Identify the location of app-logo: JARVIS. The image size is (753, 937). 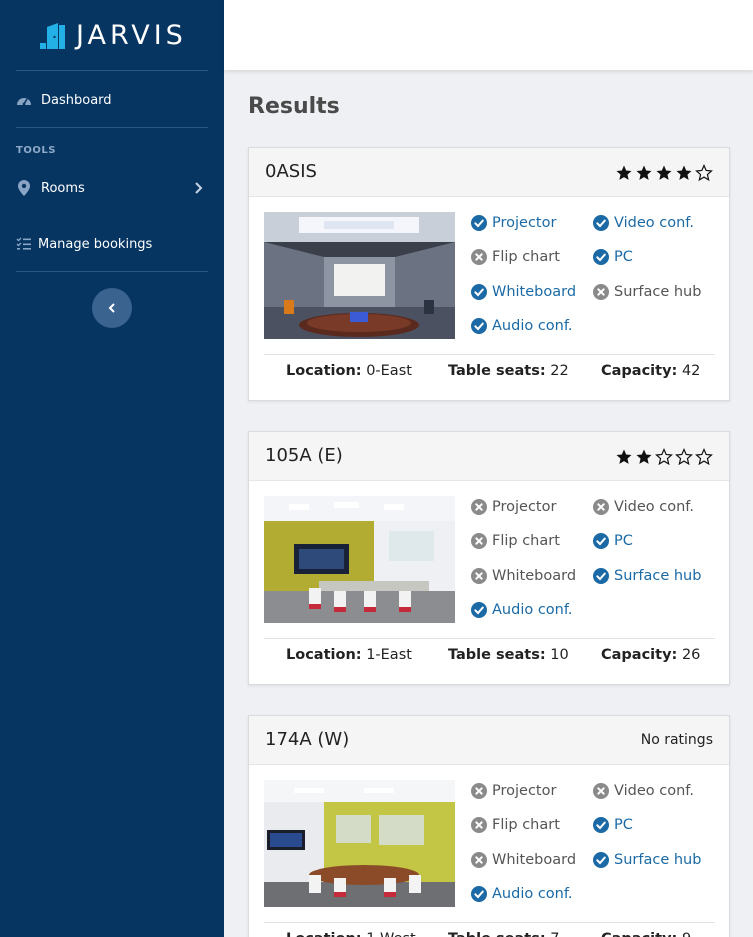
(112, 36).